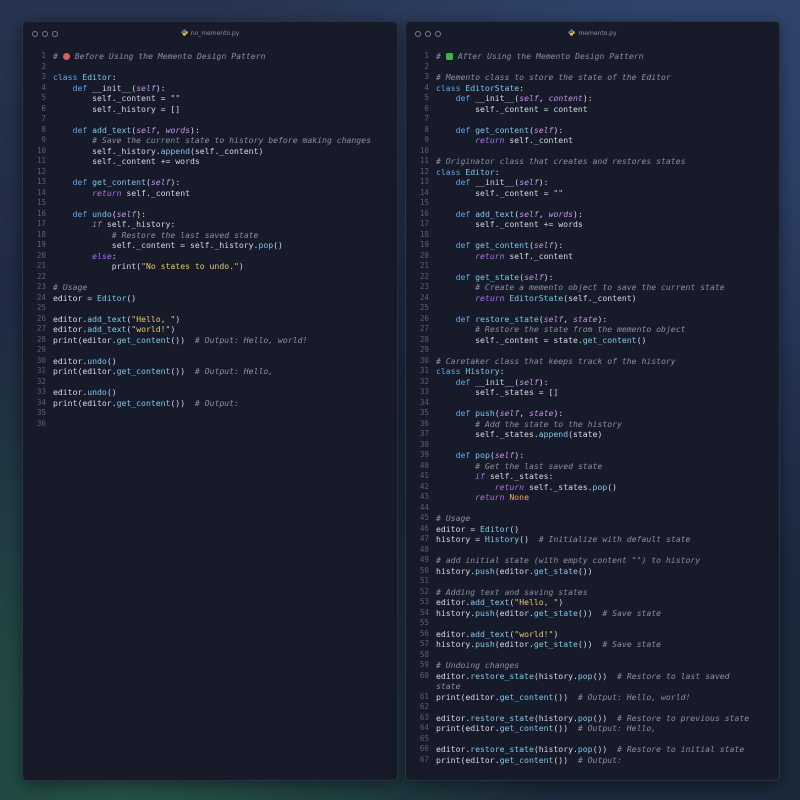  What do you see at coordinates (424, 223) in the screenshot?
I see `line-number: 17` at bounding box center [424, 223].